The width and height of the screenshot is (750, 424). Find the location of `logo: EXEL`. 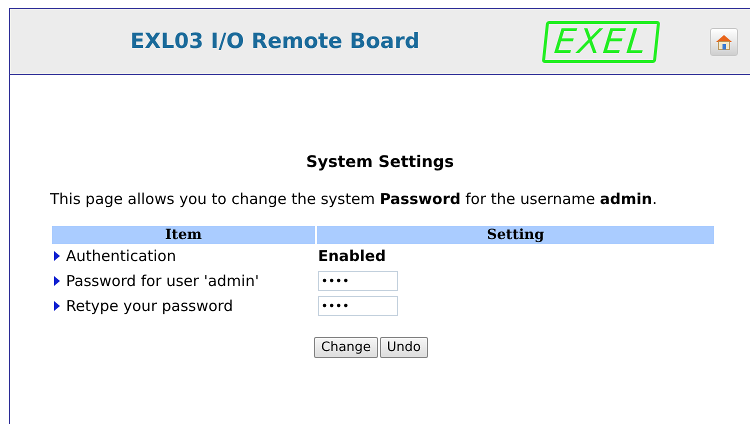

logo: EXEL is located at coordinates (601, 41).